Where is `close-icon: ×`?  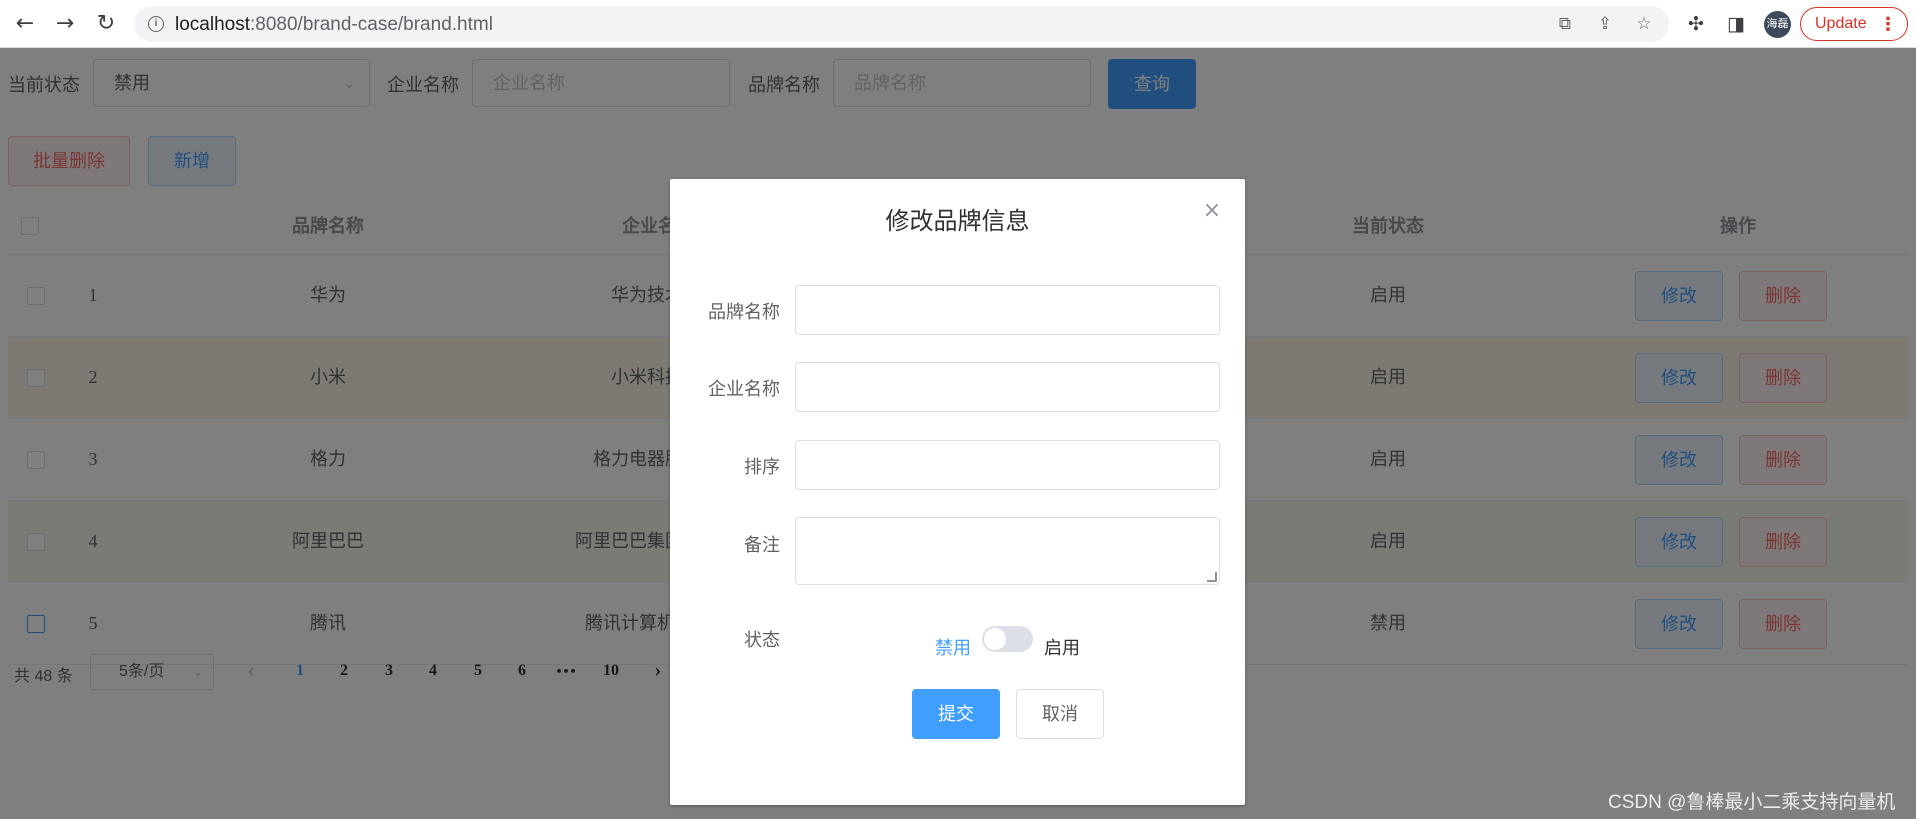
close-icon: × is located at coordinates (1212, 211).